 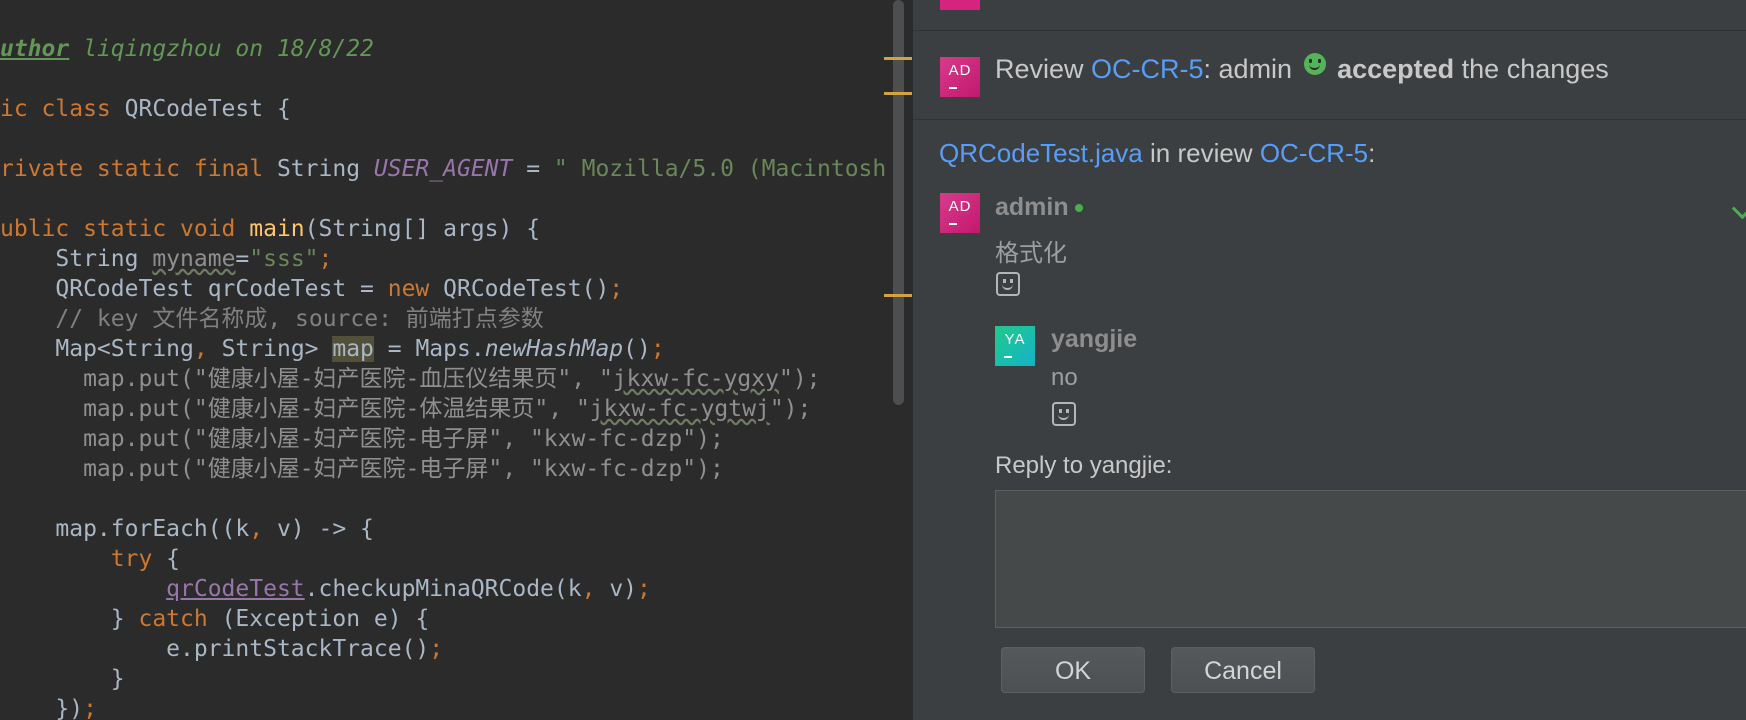 What do you see at coordinates (138, 169) in the screenshot?
I see `code-token: rivate static final` at bounding box center [138, 169].